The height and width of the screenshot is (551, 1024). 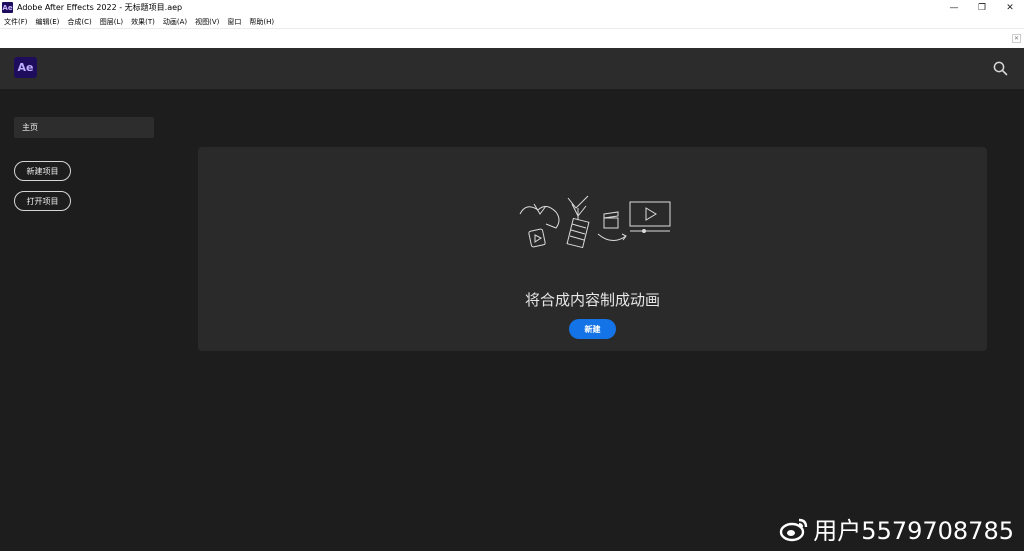 I want to click on app-icon: Ae, so click(x=7, y=7).